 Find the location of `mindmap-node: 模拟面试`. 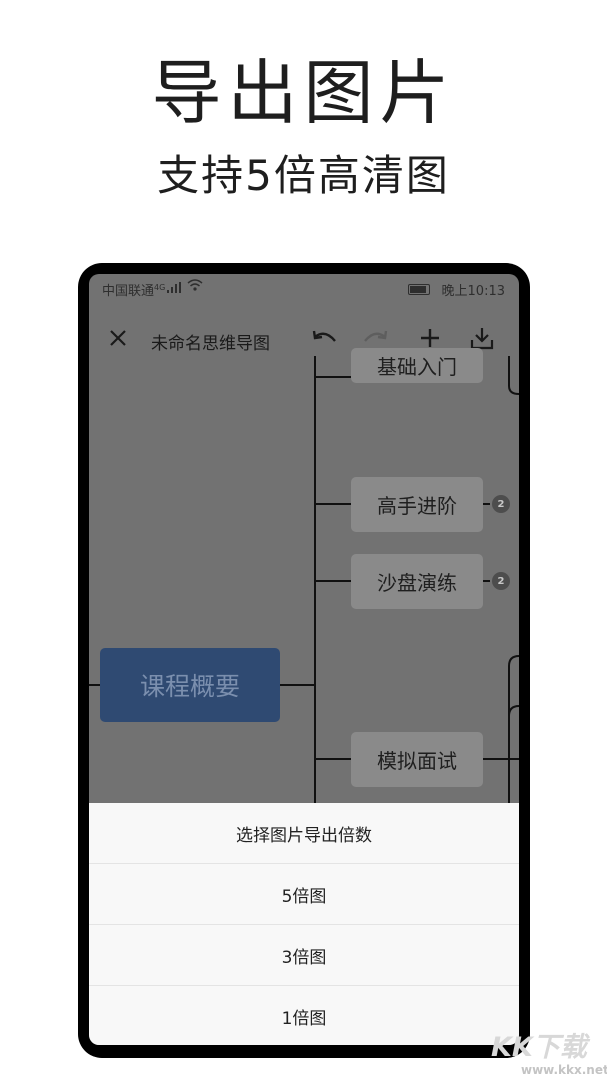

mindmap-node: 模拟面试 is located at coordinates (417, 759).